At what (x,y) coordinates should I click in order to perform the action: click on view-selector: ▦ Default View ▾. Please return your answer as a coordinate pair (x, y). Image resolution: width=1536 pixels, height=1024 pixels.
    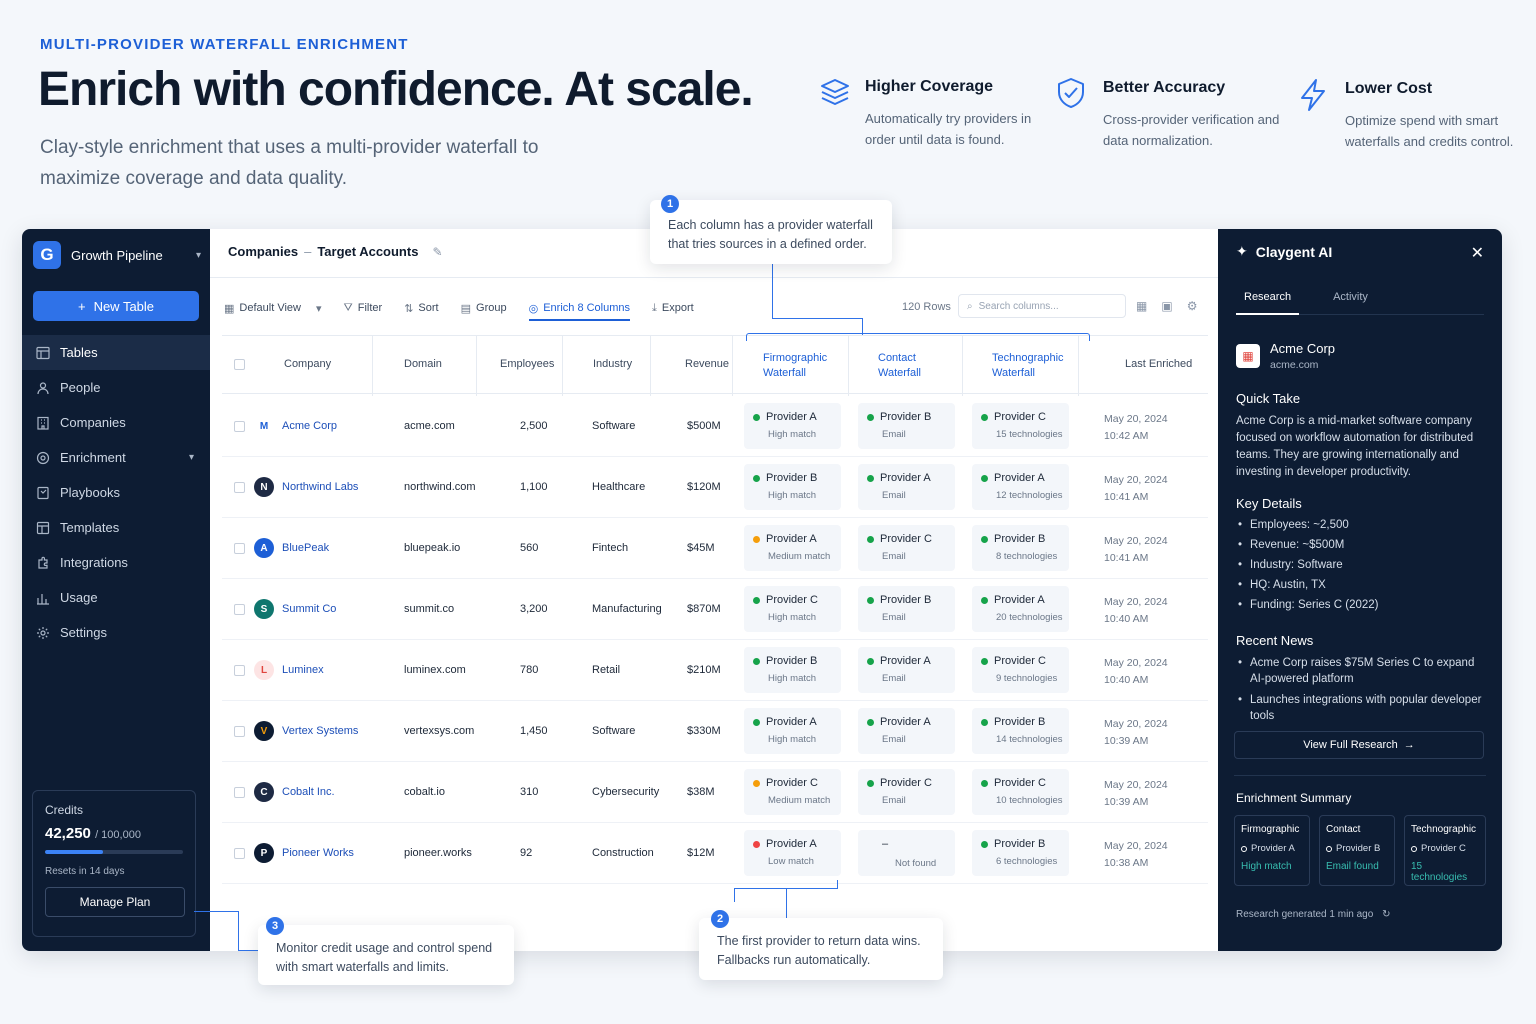
    Looking at the image, I should click on (273, 308).